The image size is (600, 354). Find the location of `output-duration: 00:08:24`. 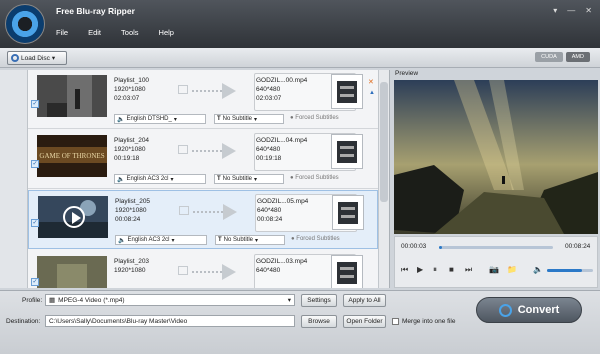

output-duration: 00:08:24 is located at coordinates (270, 219).